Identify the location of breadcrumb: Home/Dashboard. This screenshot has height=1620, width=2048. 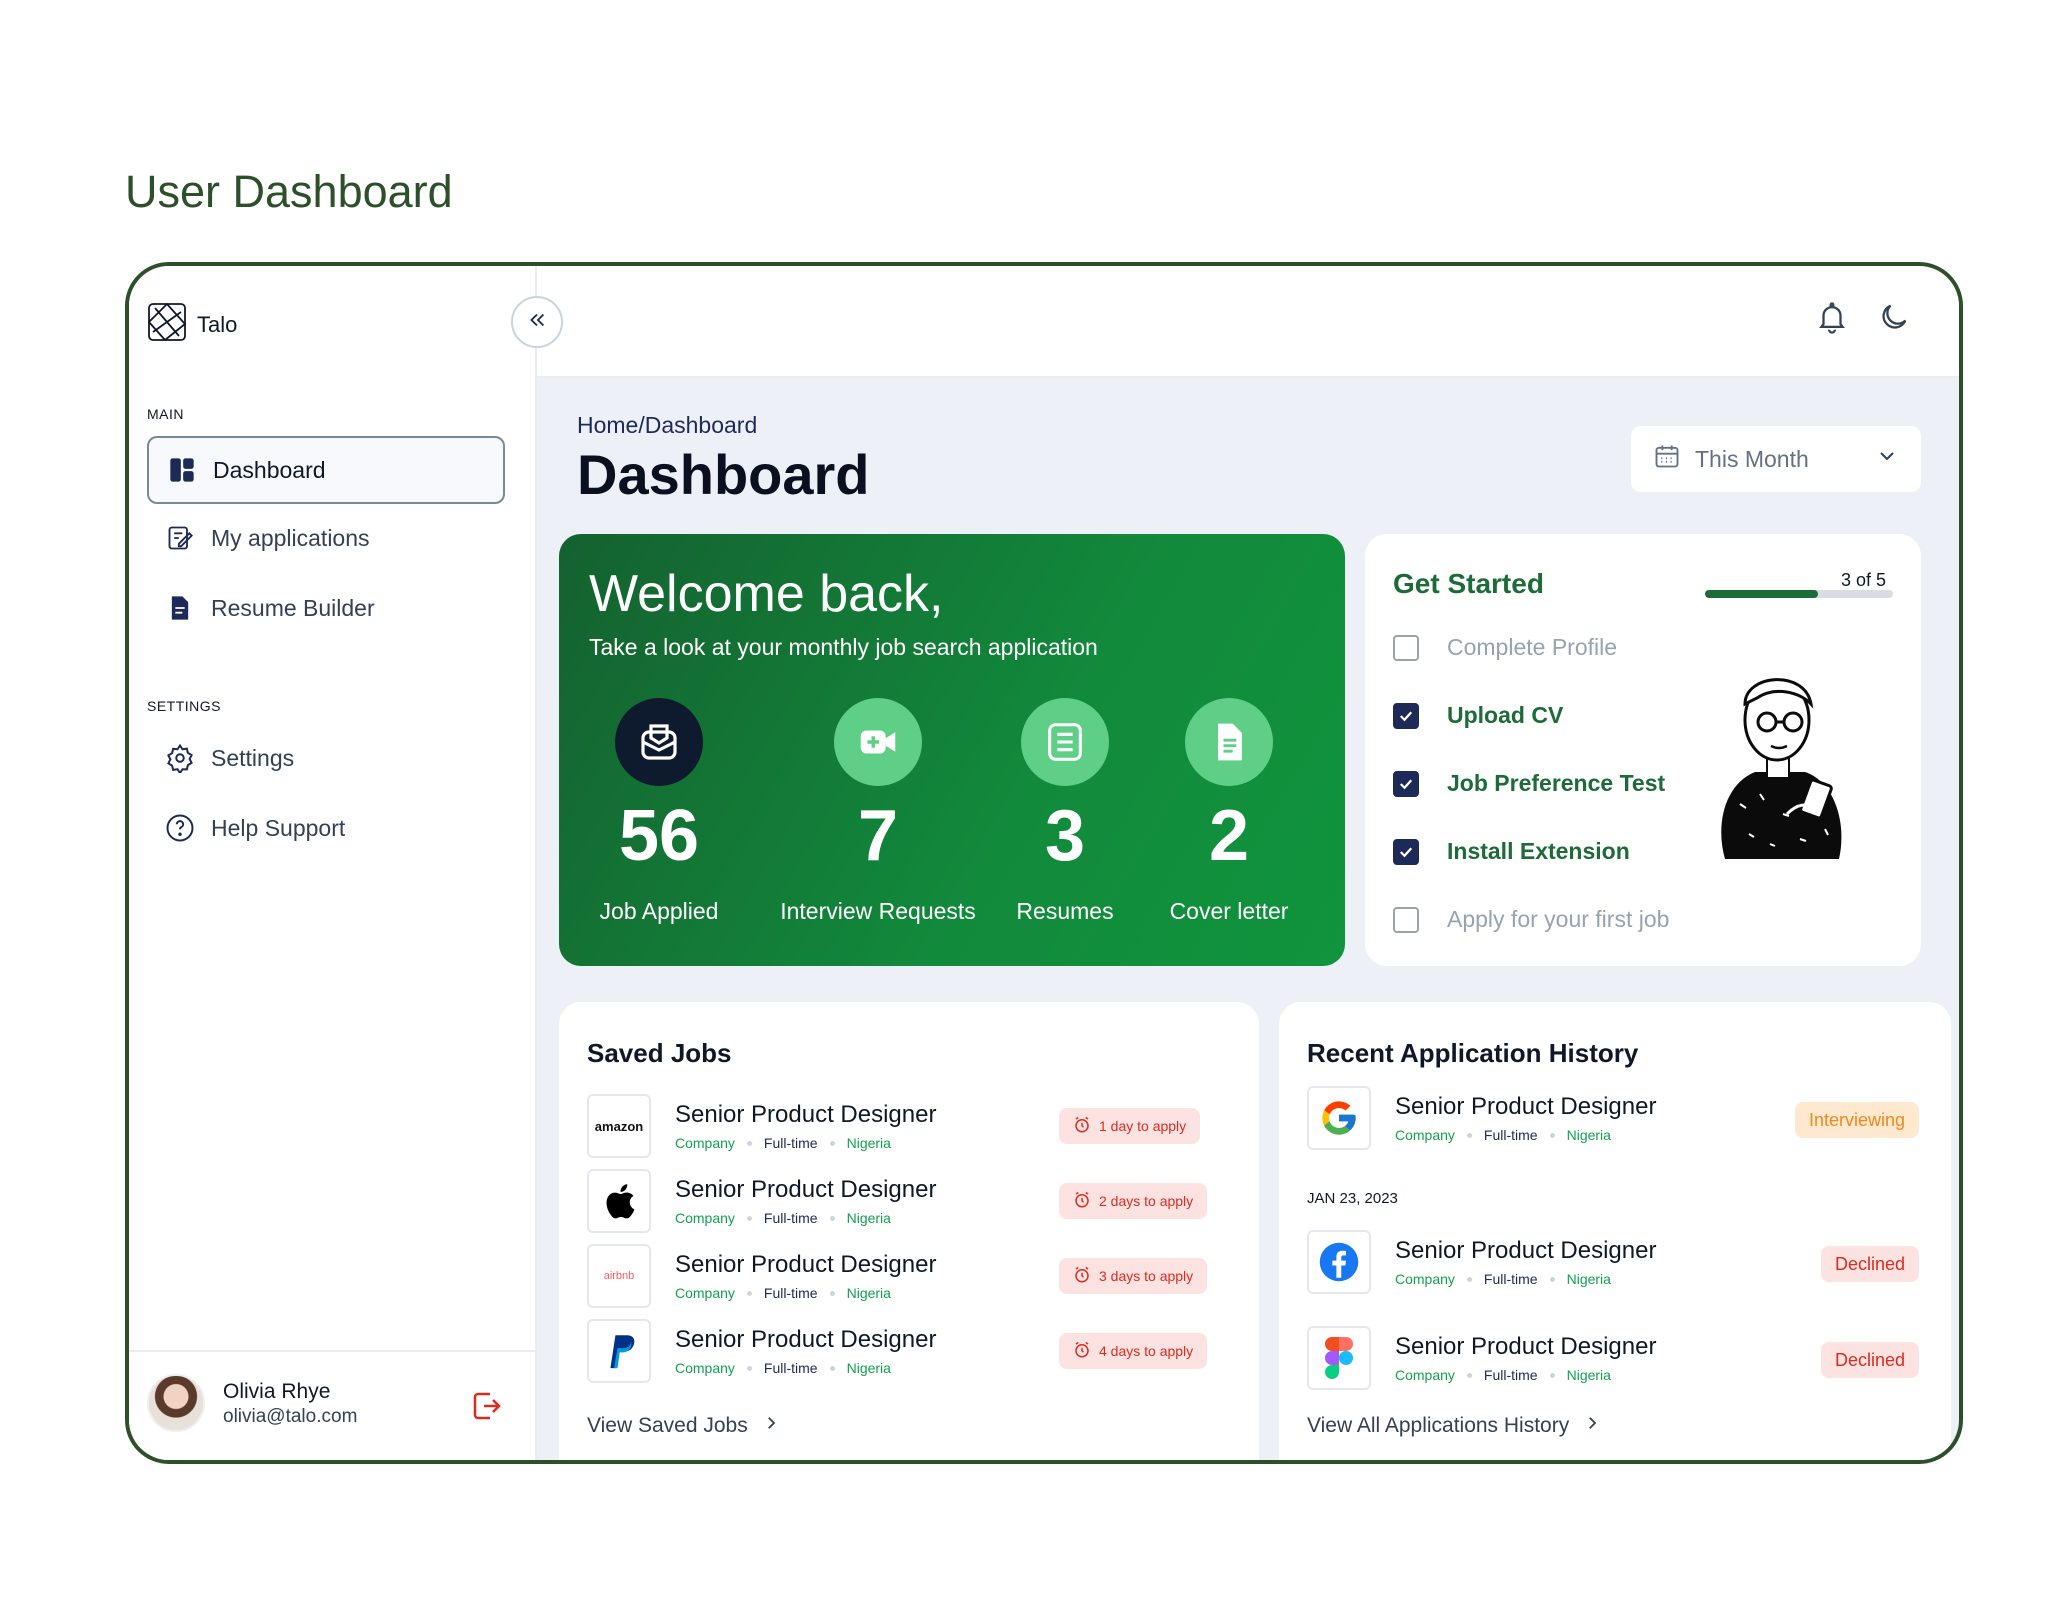
(667, 425).